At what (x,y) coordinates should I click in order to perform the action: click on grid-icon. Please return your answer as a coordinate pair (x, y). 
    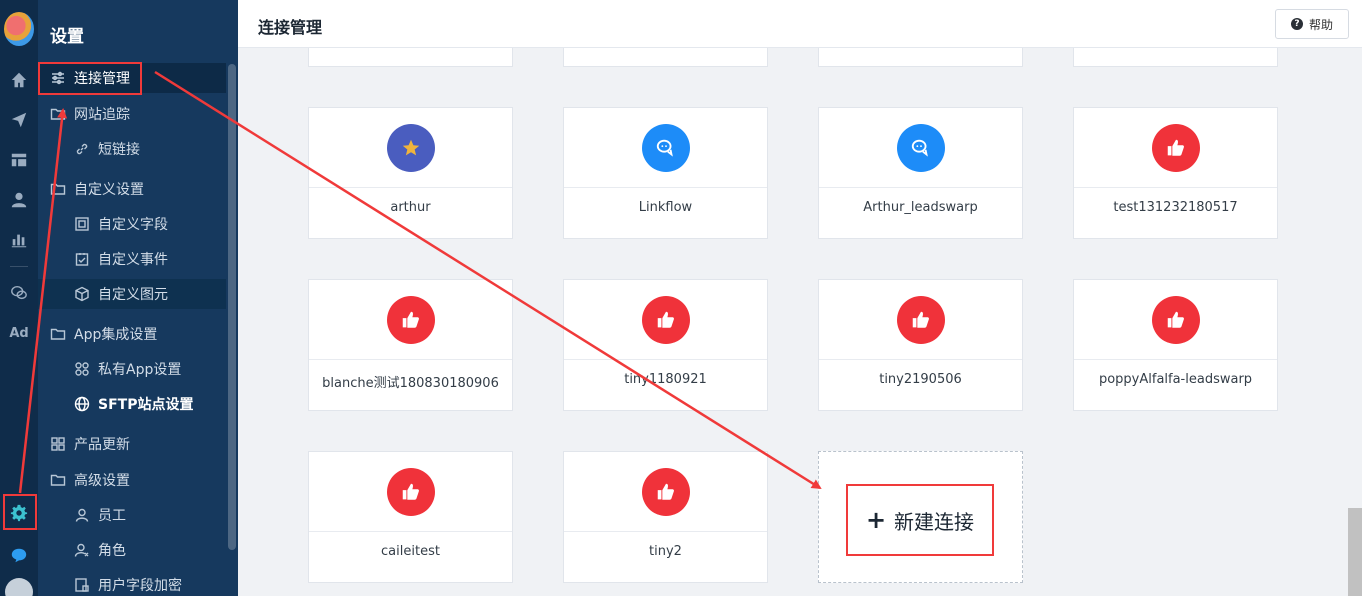
    Looking at the image, I should click on (58, 444).